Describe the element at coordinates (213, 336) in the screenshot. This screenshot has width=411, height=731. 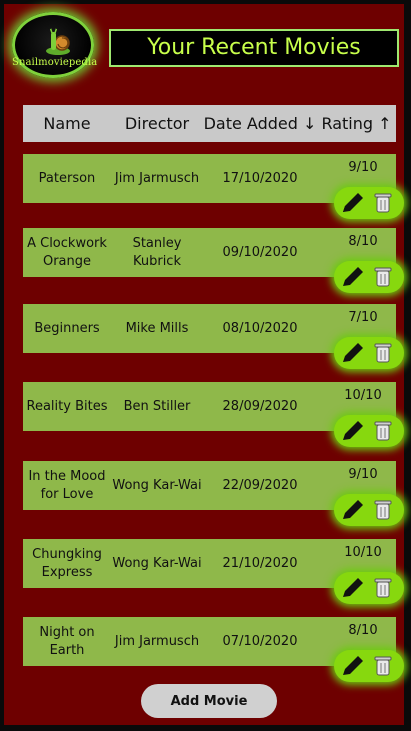
I see `table-row: Beginners Mike Mills 08/10/2020 7/10` at that location.